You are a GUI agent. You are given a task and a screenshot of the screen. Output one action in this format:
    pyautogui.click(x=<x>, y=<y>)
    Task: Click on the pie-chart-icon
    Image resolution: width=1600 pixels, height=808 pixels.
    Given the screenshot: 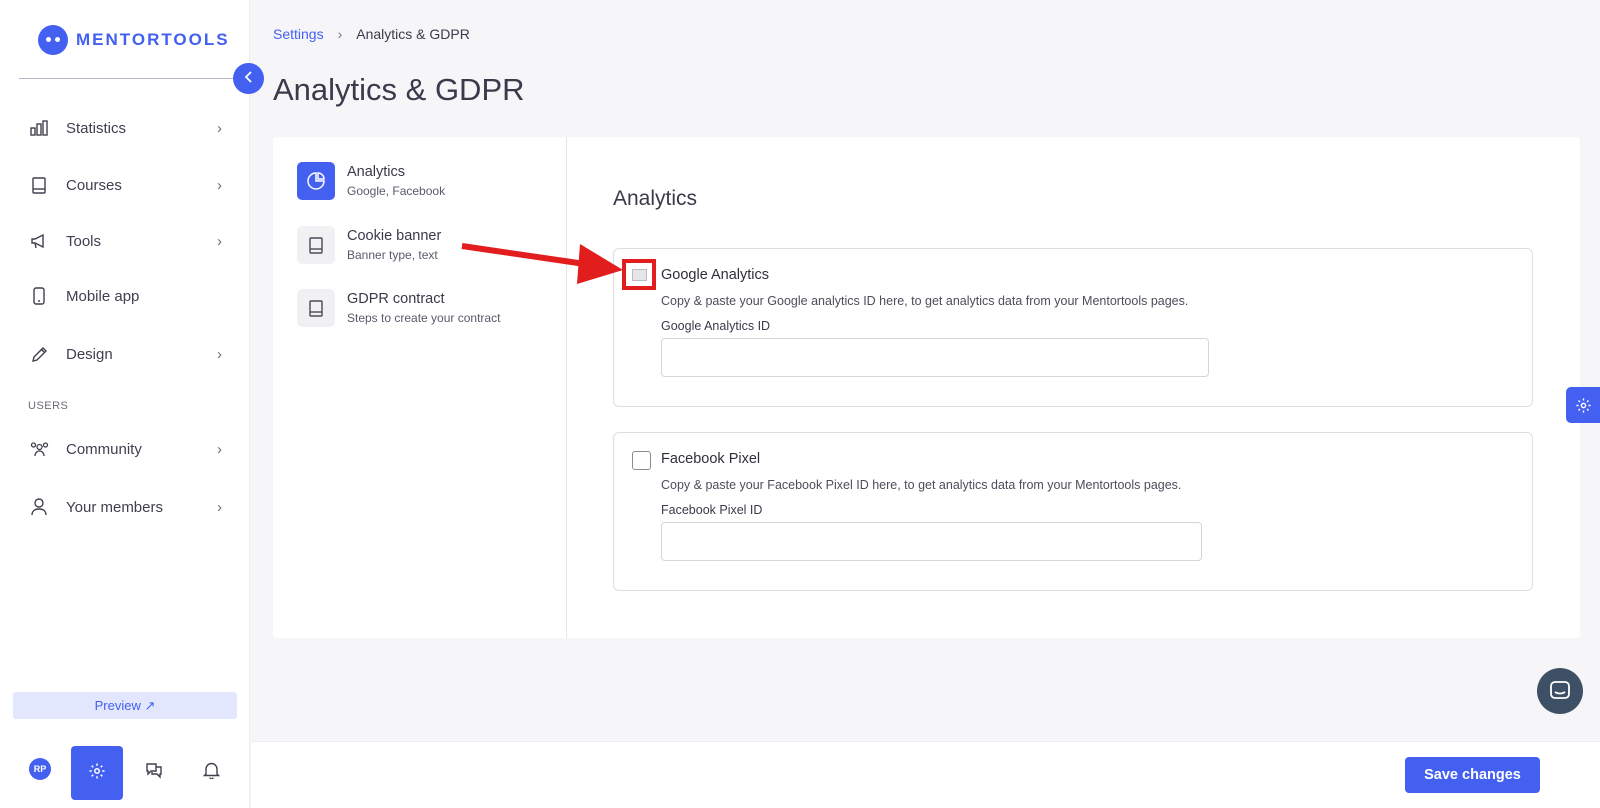 What is the action you would take?
    pyautogui.click(x=316, y=181)
    